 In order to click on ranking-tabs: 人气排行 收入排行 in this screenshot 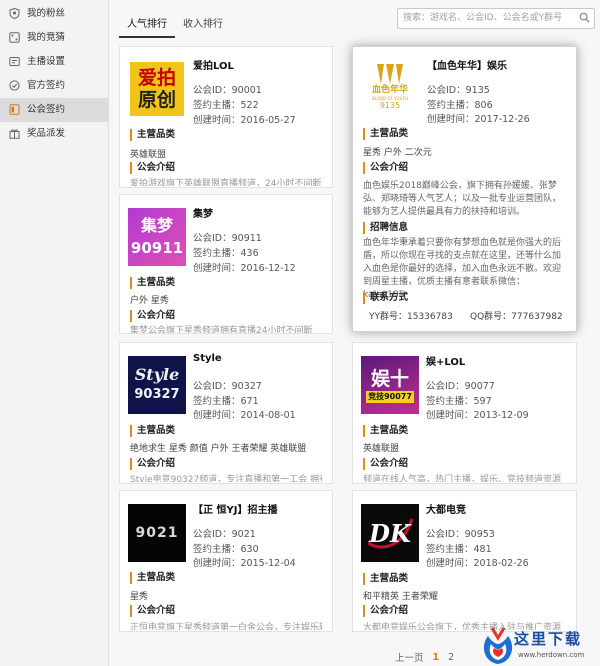, I will do `click(175, 26)`.